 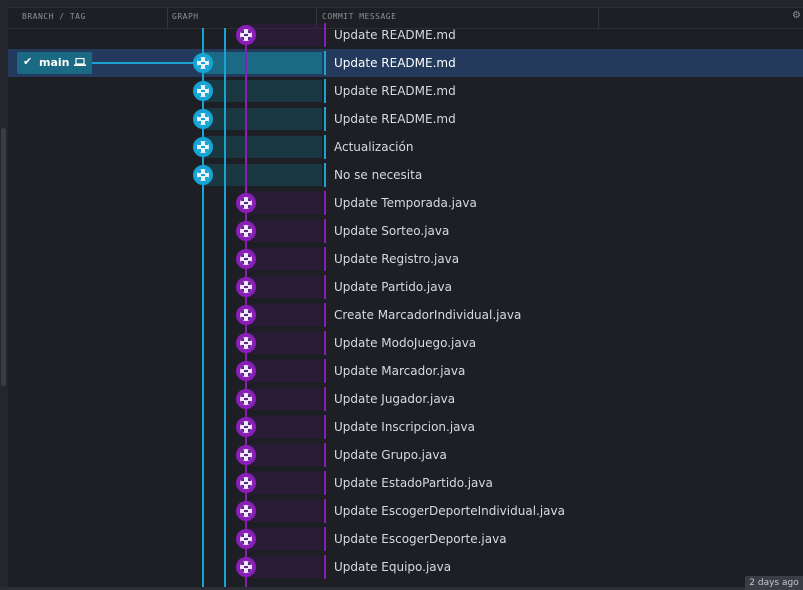 I want to click on commit-row: Update Inscripcion.java, so click(x=405, y=427).